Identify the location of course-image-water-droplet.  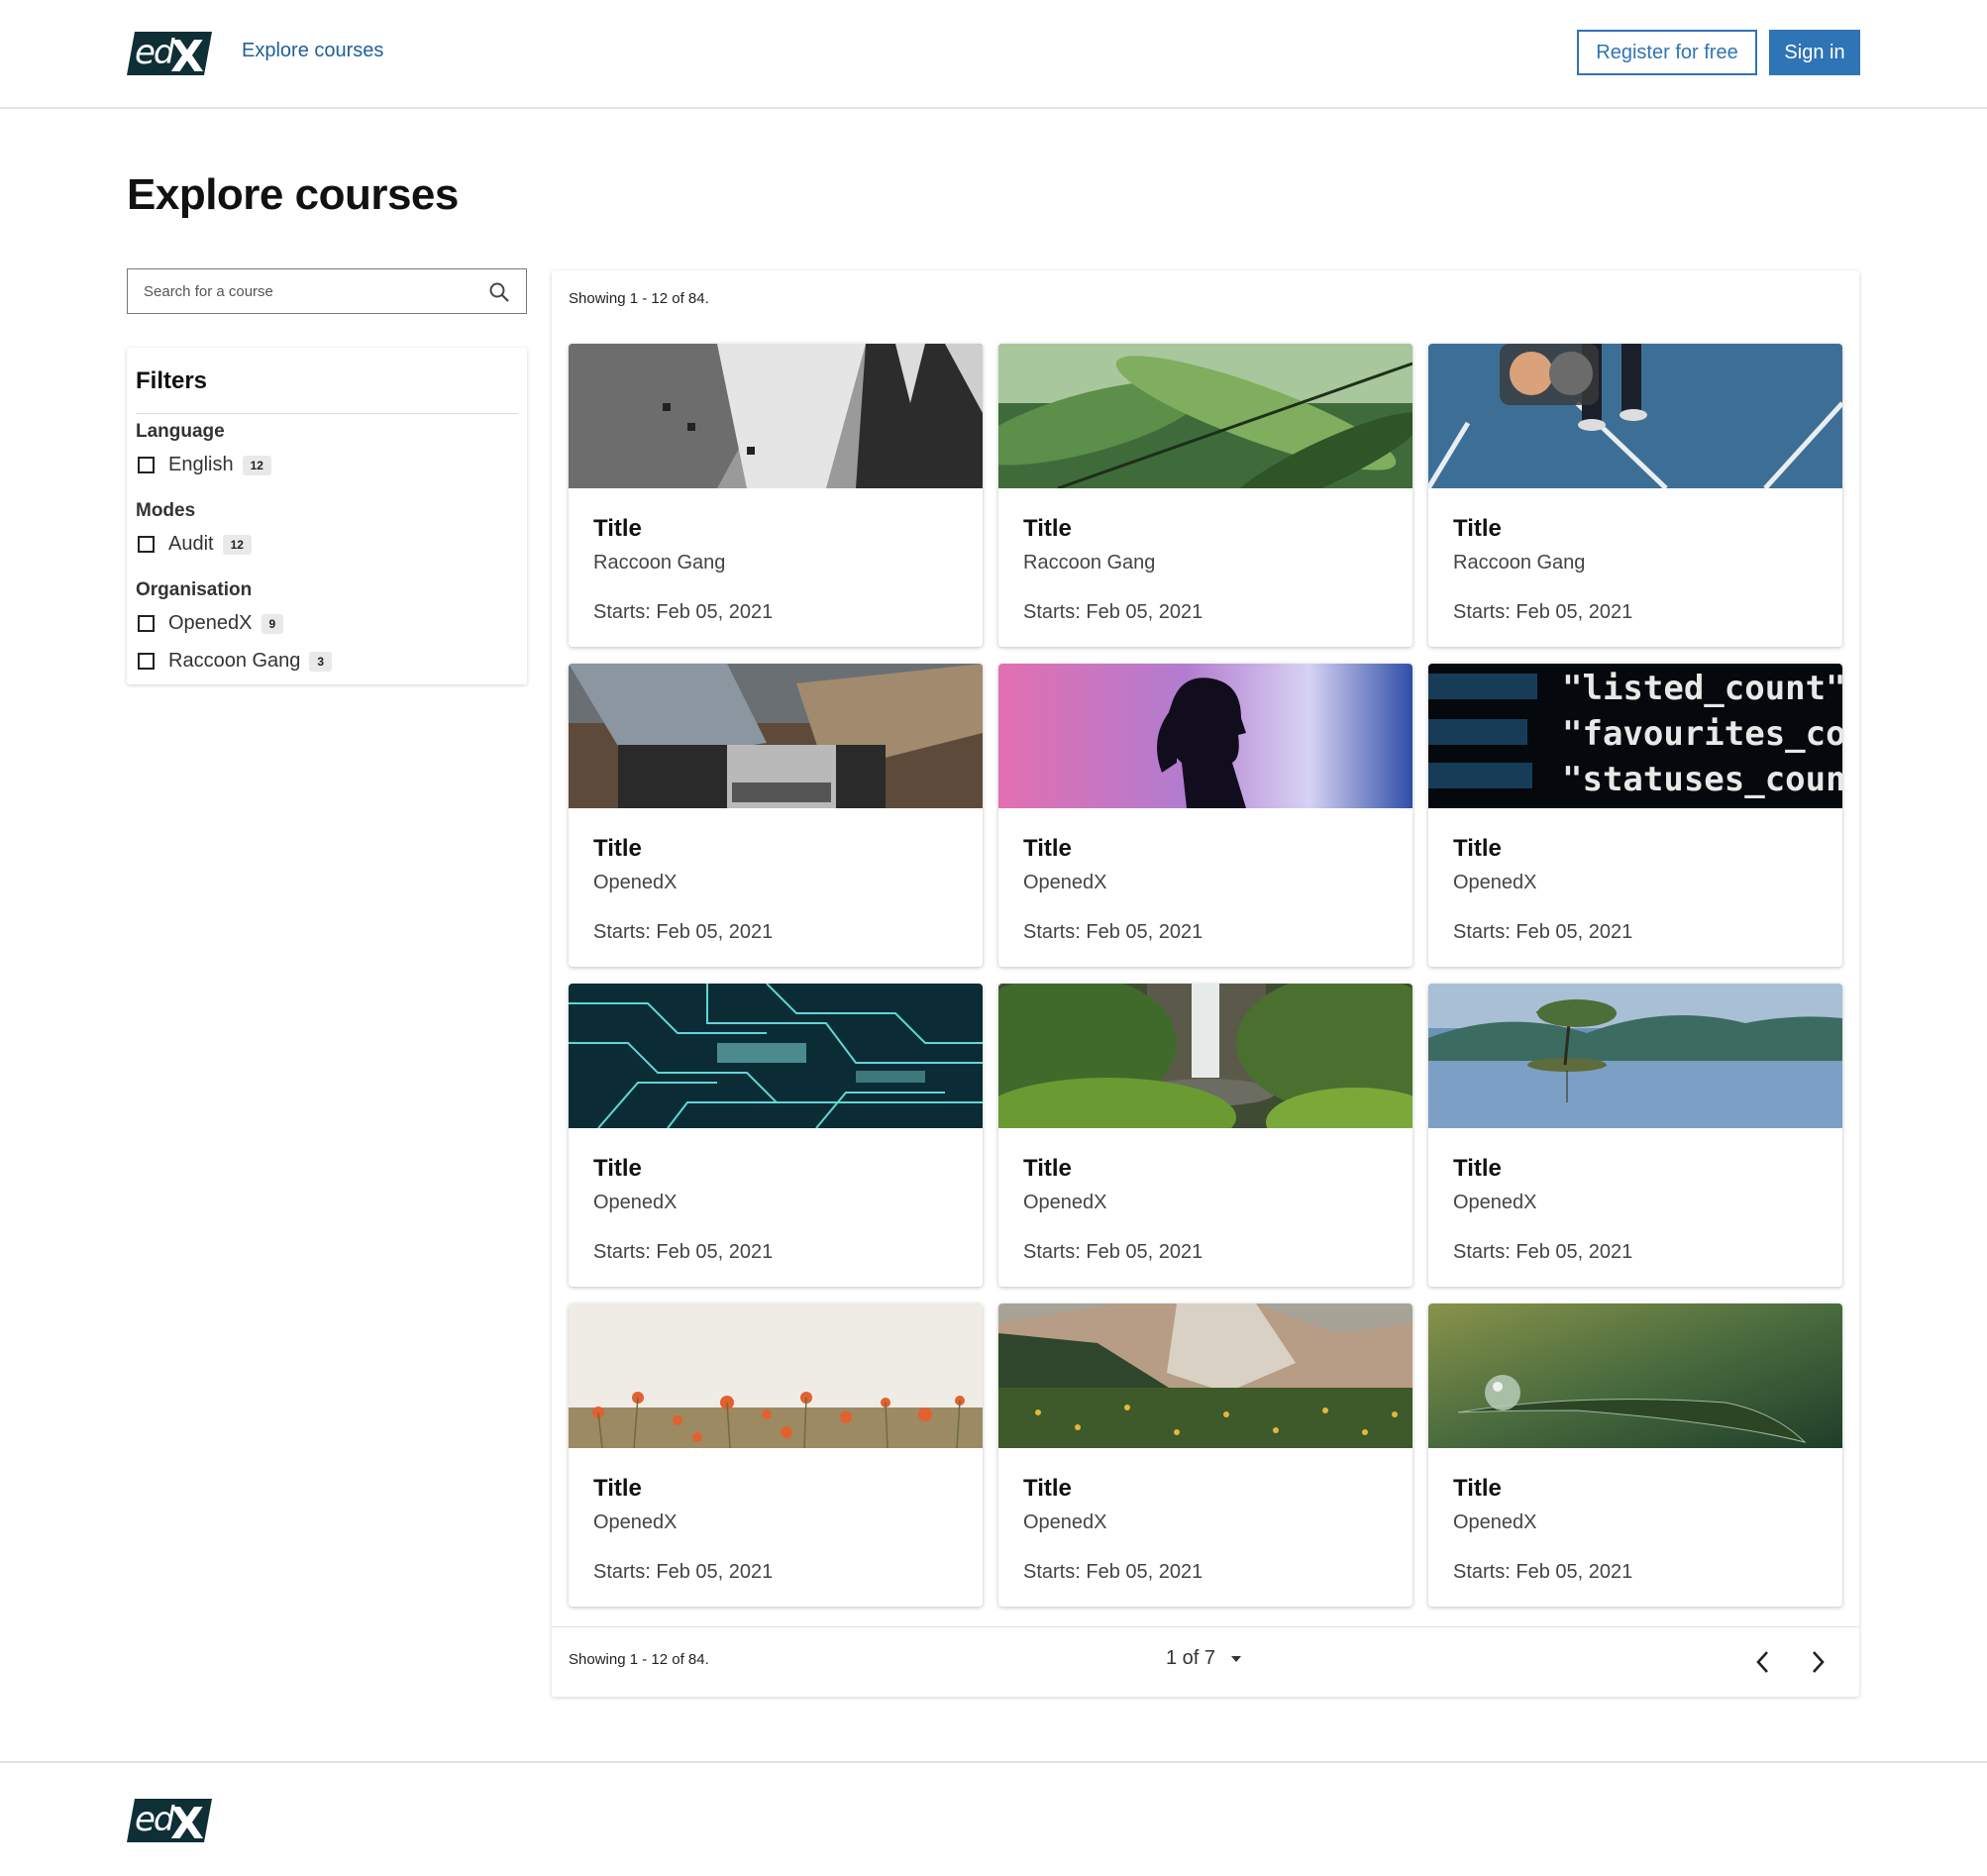
(1635, 1375).